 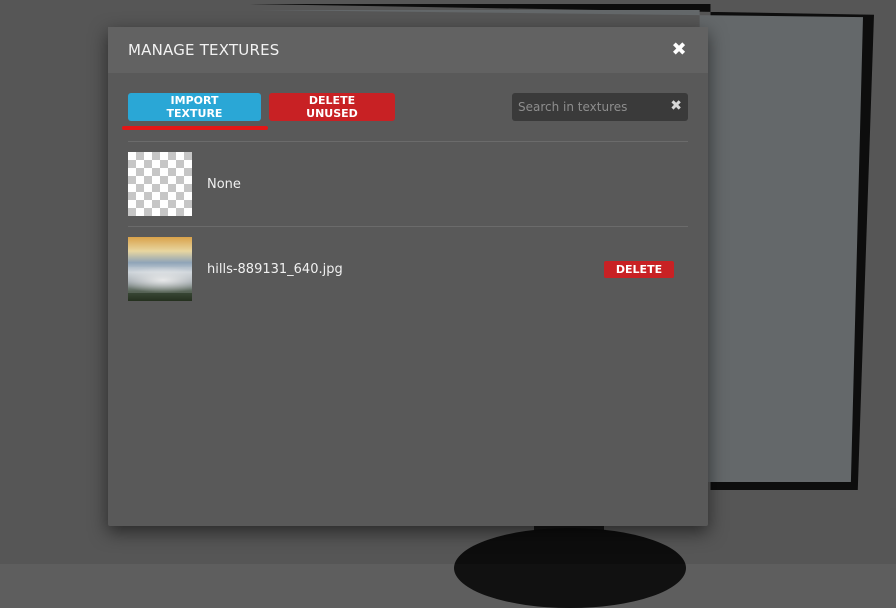 What do you see at coordinates (679, 50) in the screenshot?
I see `close-icon: ✖` at bounding box center [679, 50].